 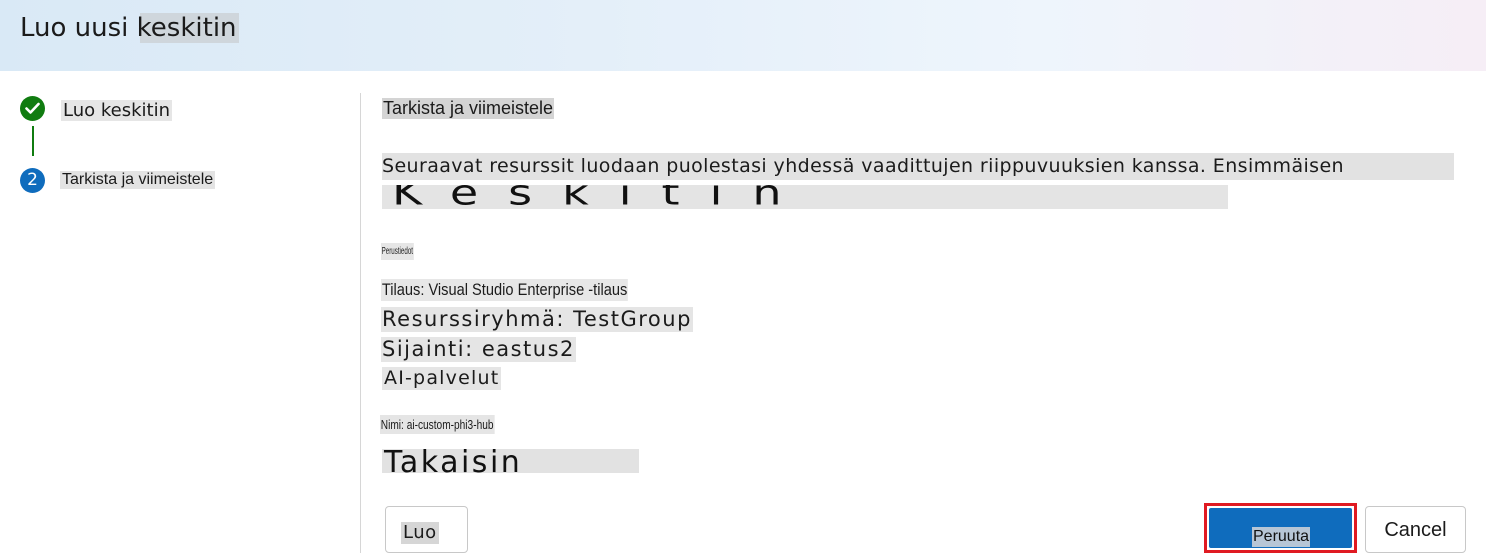 What do you see at coordinates (743, 35) in the screenshot?
I see `dialog-header: Luo uusi keskitin` at bounding box center [743, 35].